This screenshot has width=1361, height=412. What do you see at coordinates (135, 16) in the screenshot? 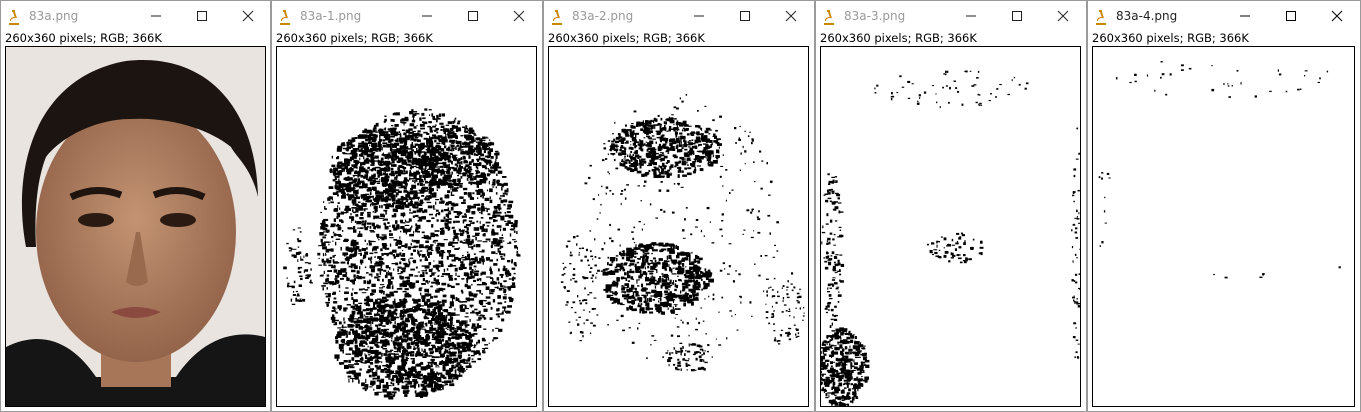
I see `title-bar: 83a.png` at bounding box center [135, 16].